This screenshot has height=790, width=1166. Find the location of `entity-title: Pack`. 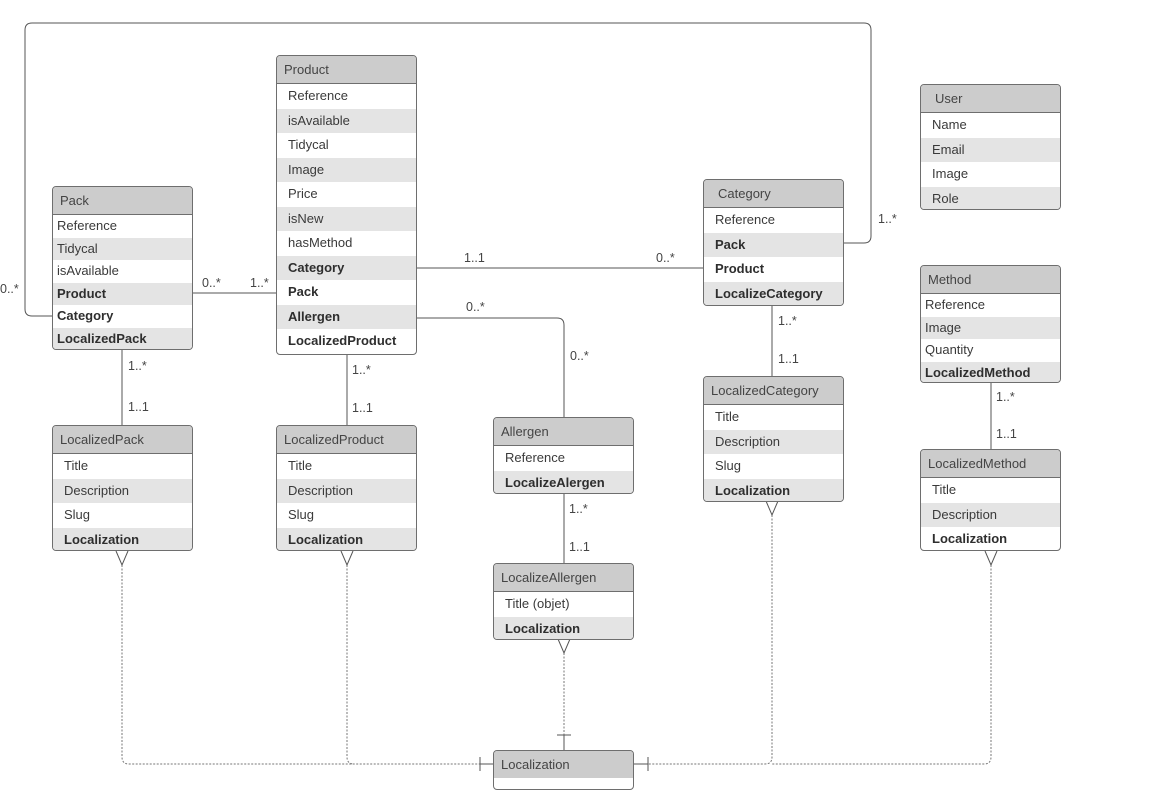

entity-title: Pack is located at coordinates (122, 201).